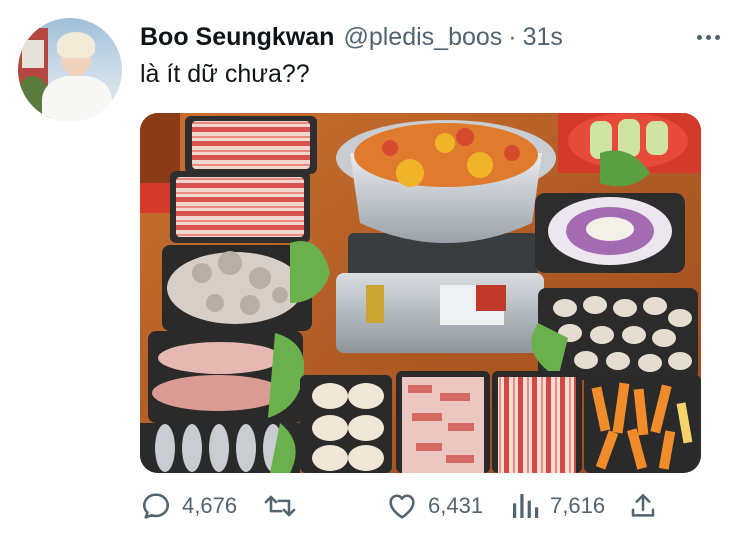 The height and width of the screenshot is (537, 750). Describe the element at coordinates (280, 506) in the screenshot. I see `retweet-icon` at that location.